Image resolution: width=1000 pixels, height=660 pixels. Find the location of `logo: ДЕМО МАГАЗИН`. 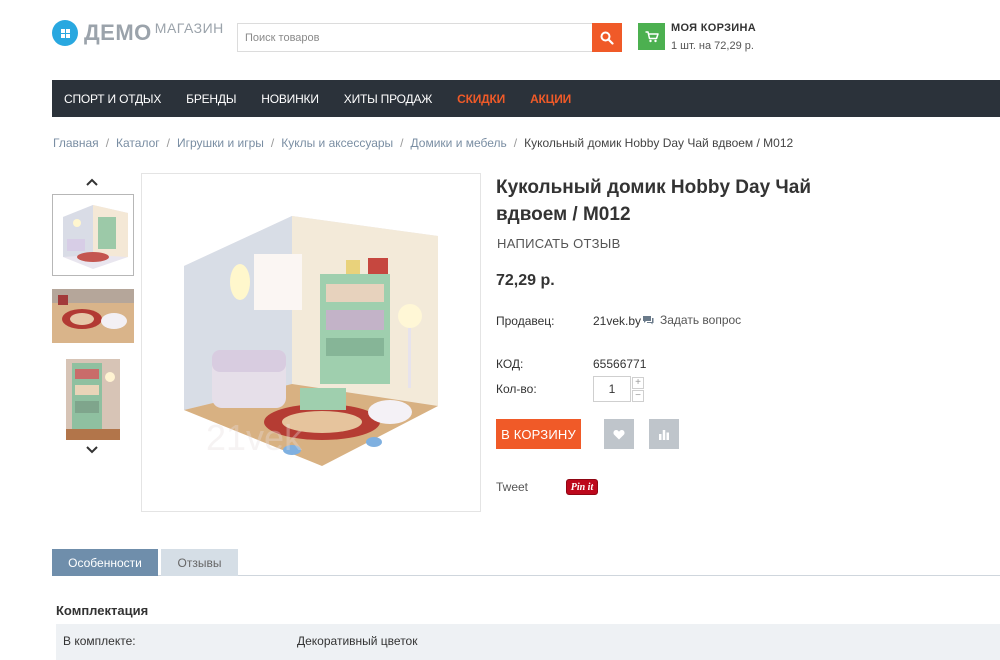

logo: ДЕМО МАГАЗИН is located at coordinates (138, 33).